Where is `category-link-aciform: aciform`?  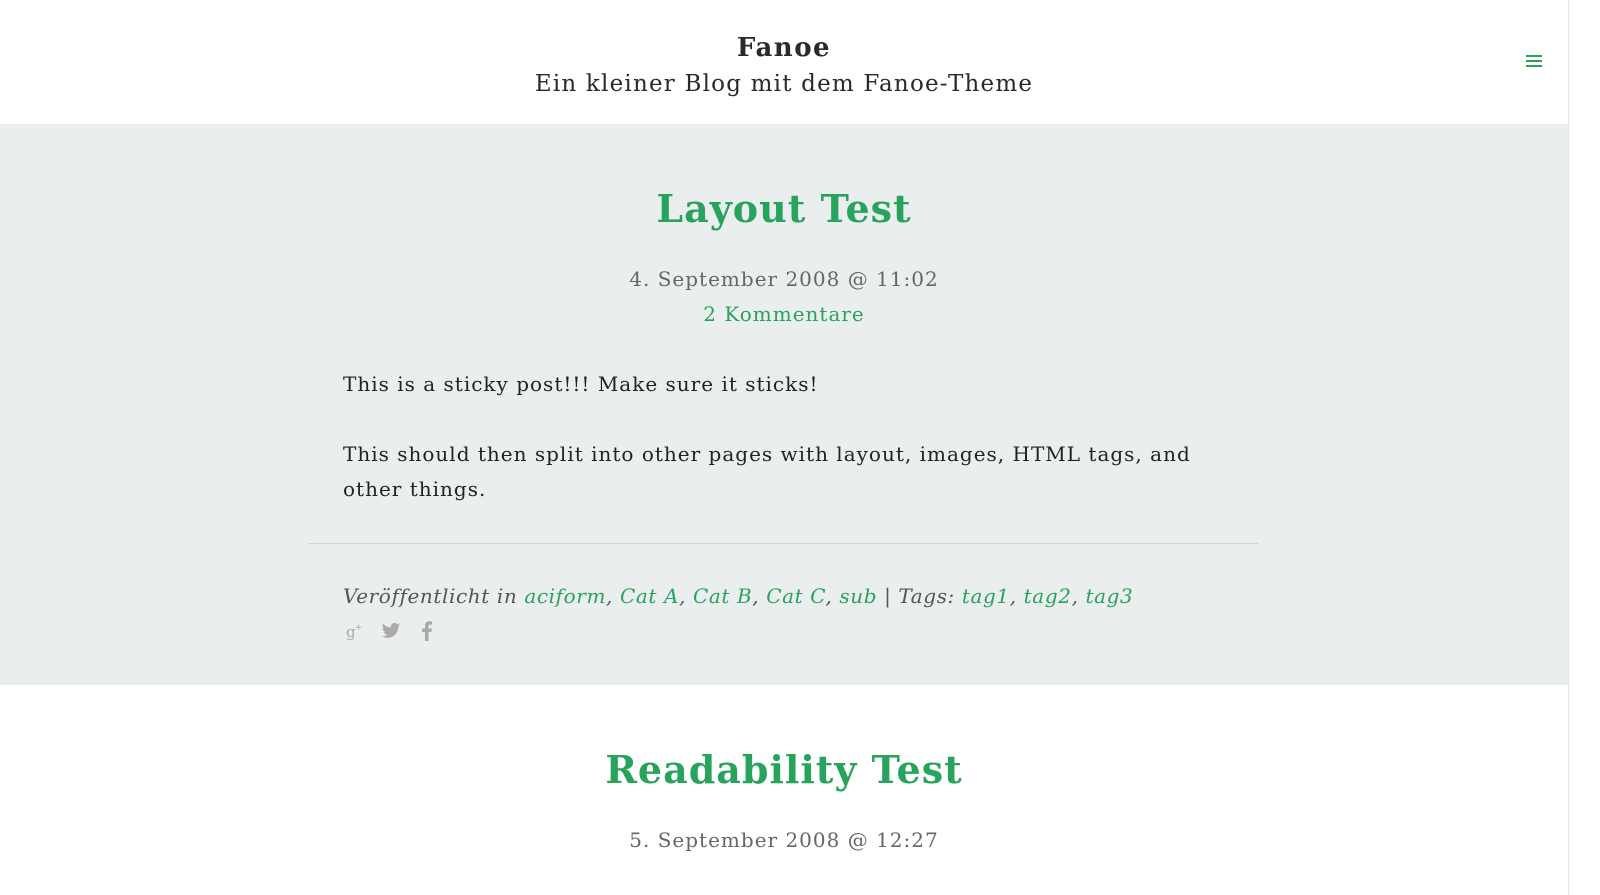
category-link-aciform: aciform is located at coordinates (565, 596).